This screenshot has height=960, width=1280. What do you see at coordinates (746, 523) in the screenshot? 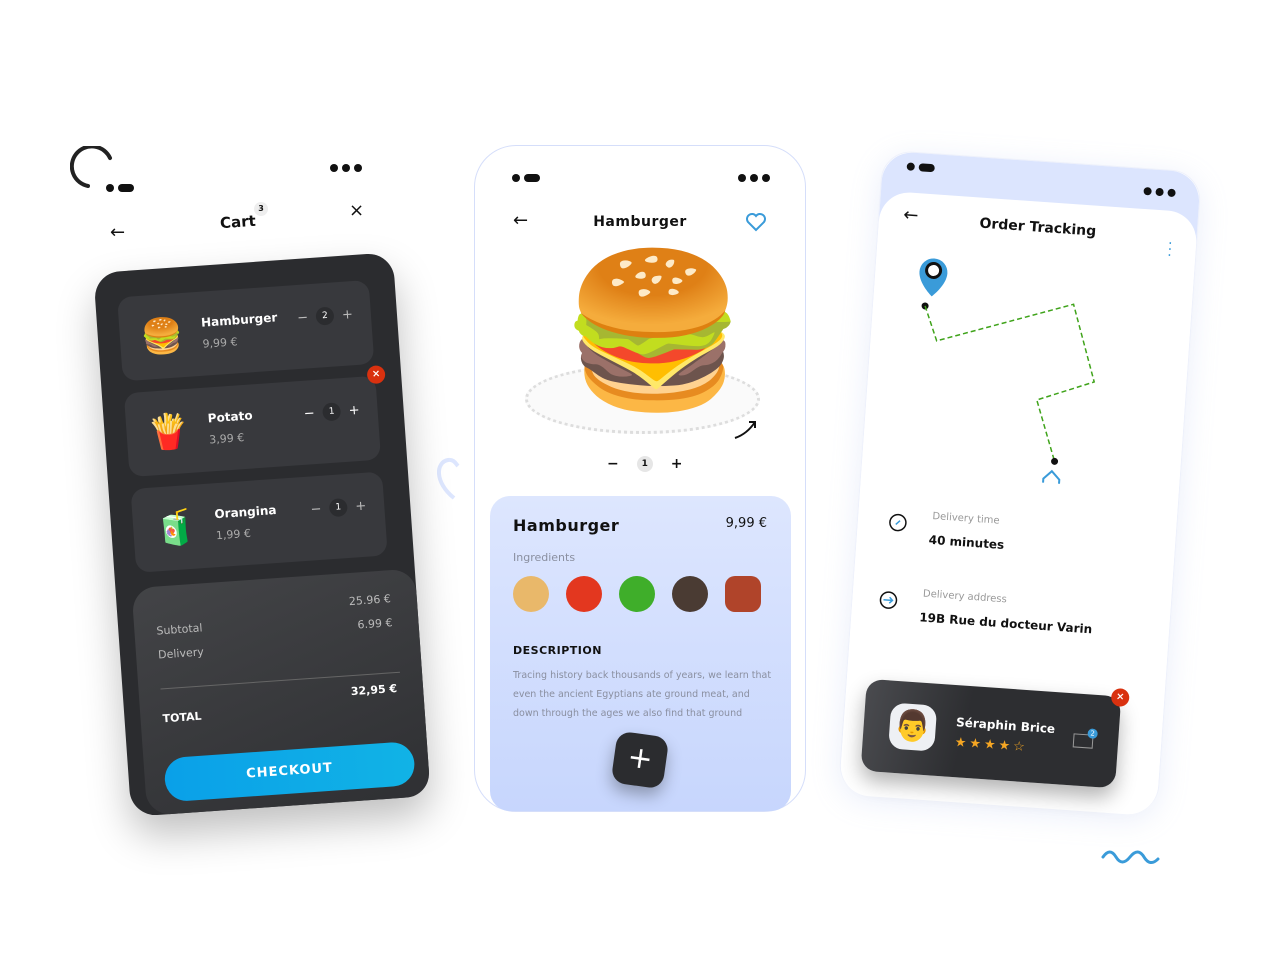
I see `product-price: 9,99 €` at bounding box center [746, 523].